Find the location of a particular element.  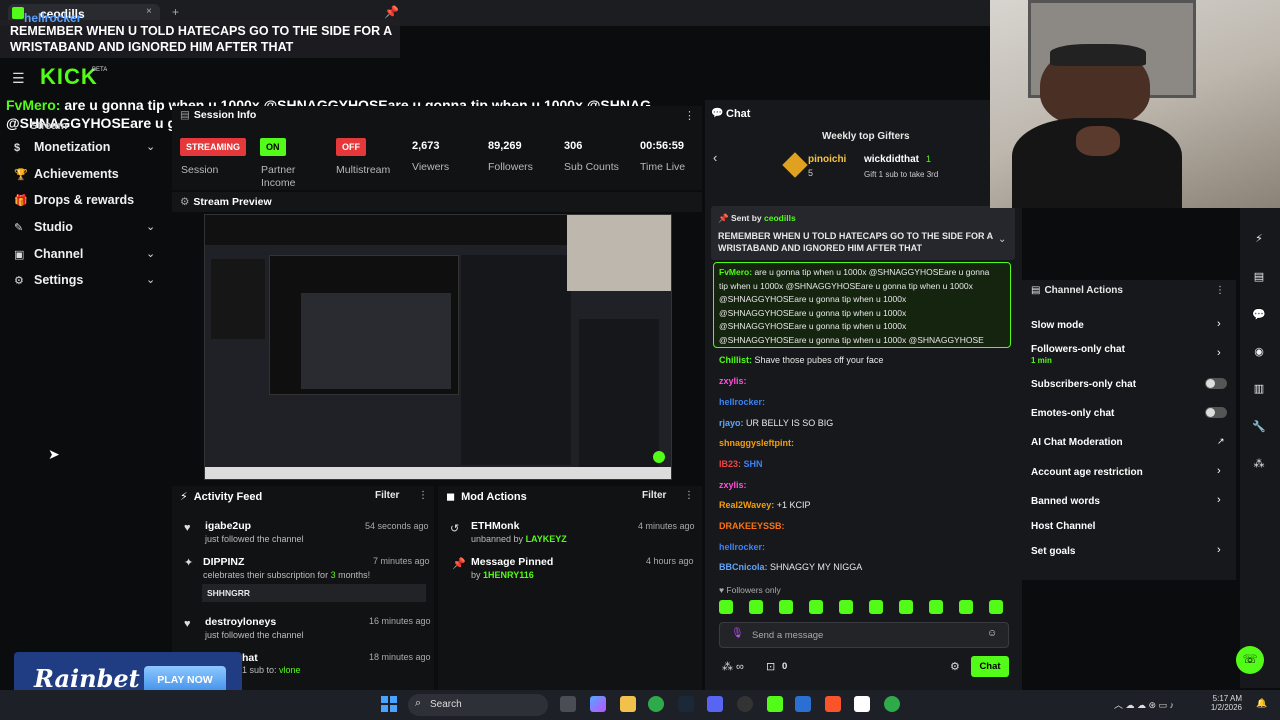

followers-value: 89,269 is located at coordinates (505, 146).